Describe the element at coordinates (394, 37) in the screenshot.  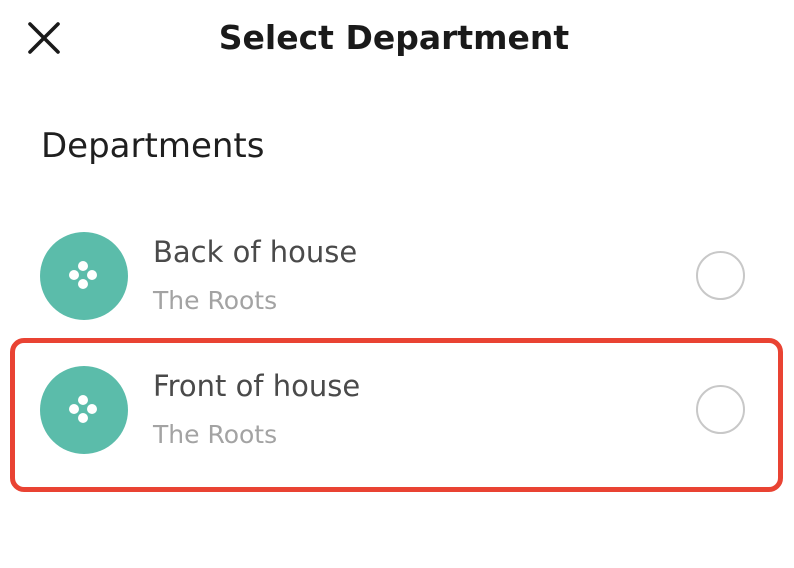
I see `page-title: Select Department` at that location.